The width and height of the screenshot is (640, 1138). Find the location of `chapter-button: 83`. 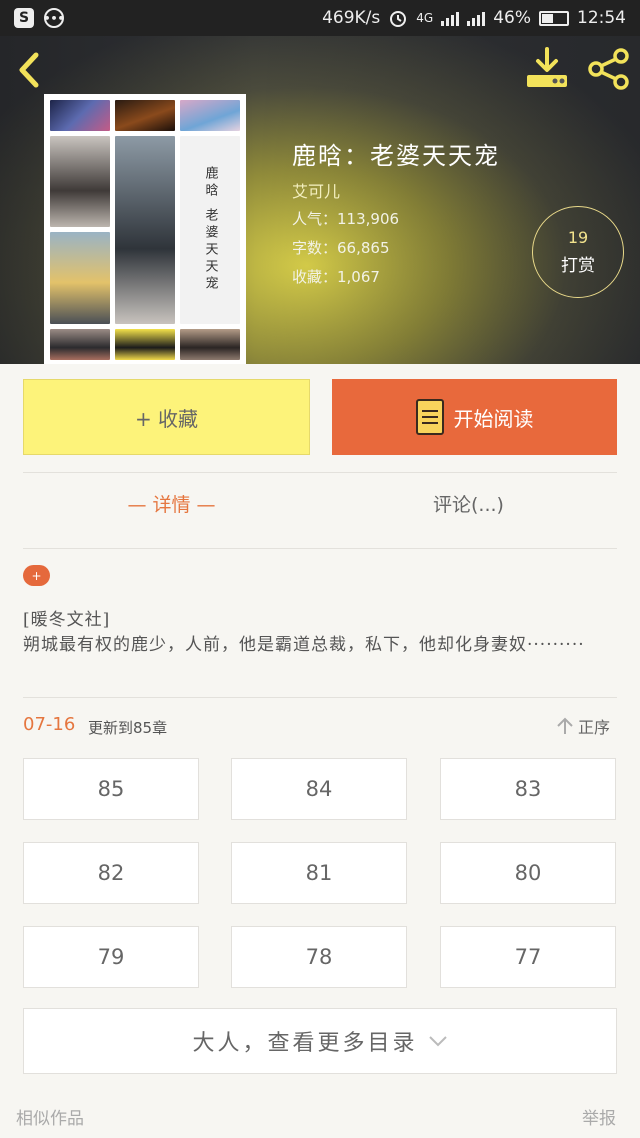

chapter-button: 83 is located at coordinates (528, 789).